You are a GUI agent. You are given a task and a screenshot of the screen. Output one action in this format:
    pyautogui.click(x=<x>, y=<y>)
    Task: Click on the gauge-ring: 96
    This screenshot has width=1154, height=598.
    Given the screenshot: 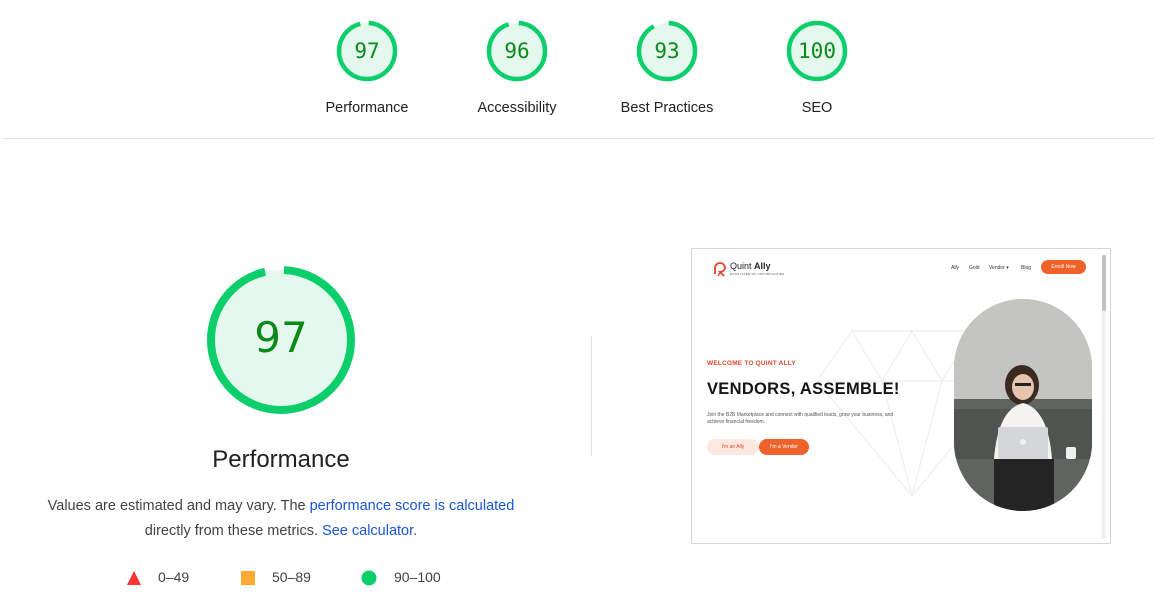 What is the action you would take?
    pyautogui.click(x=517, y=51)
    